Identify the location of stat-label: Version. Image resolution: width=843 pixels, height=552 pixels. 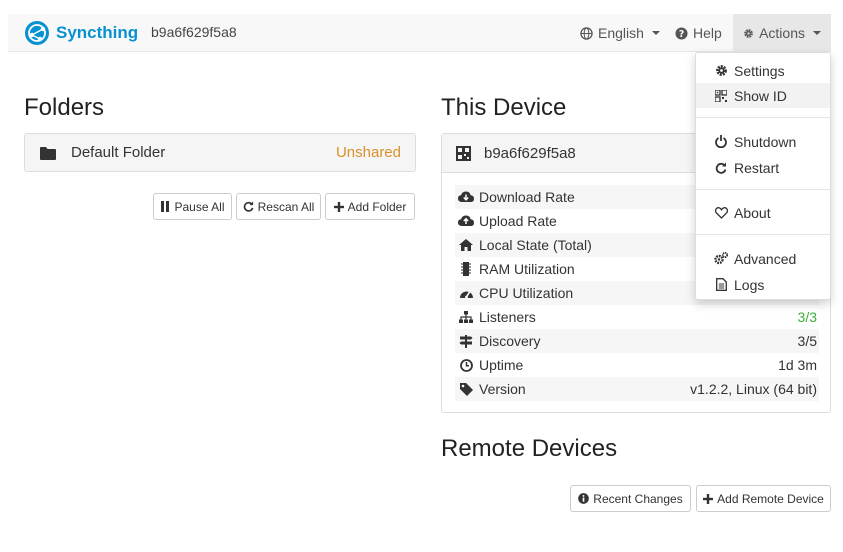
(502, 389).